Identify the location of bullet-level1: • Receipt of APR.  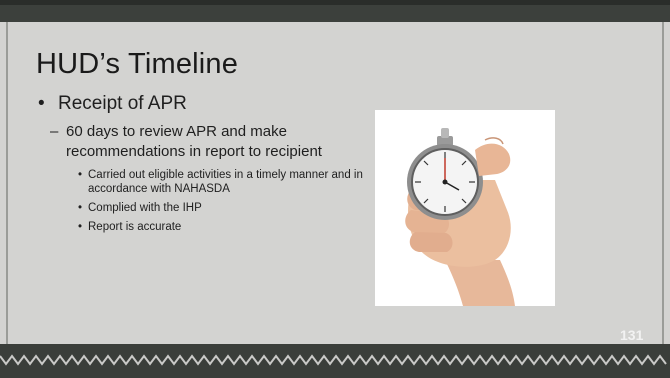
(112, 103).